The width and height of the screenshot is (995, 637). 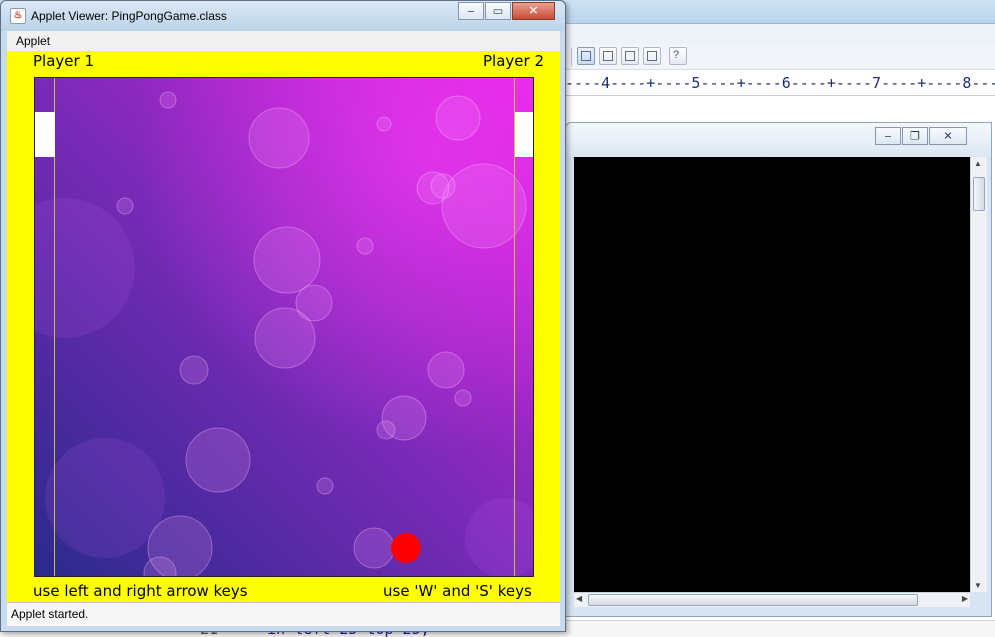 What do you see at coordinates (18, 16) in the screenshot?
I see `java-icon: ♨` at bounding box center [18, 16].